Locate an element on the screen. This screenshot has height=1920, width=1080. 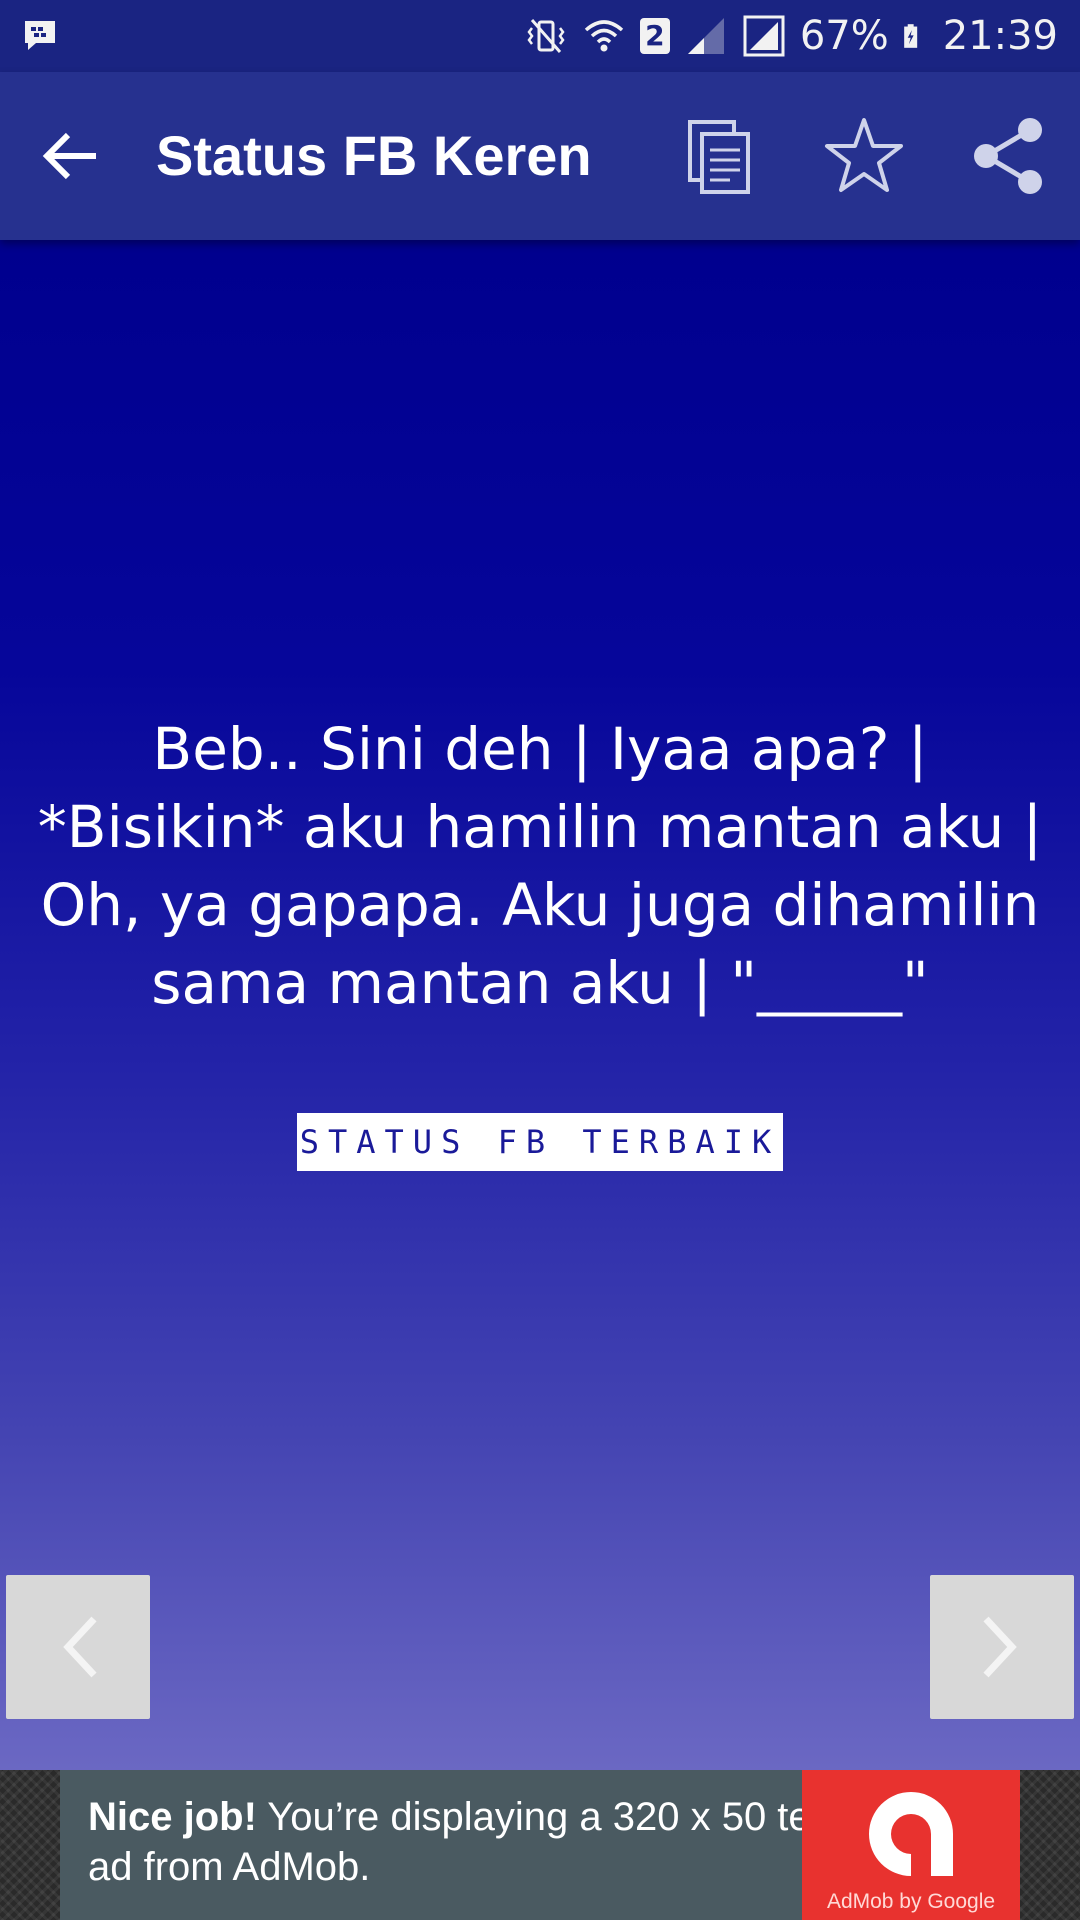
admob-caption: AdMob by Google is located at coordinates (911, 1901).